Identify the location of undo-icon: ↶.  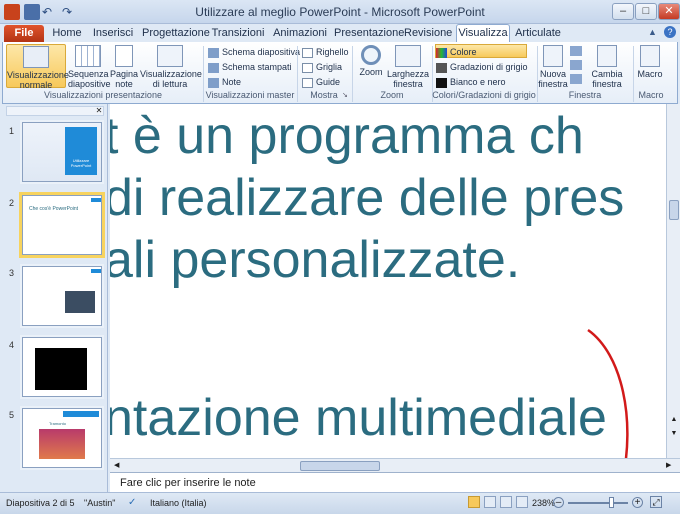
(50, 12).